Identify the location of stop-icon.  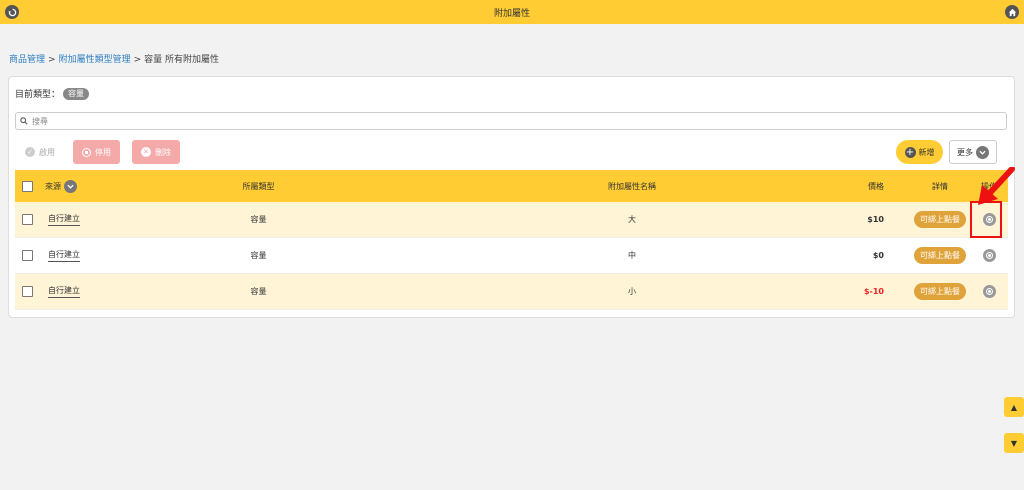
(86, 152).